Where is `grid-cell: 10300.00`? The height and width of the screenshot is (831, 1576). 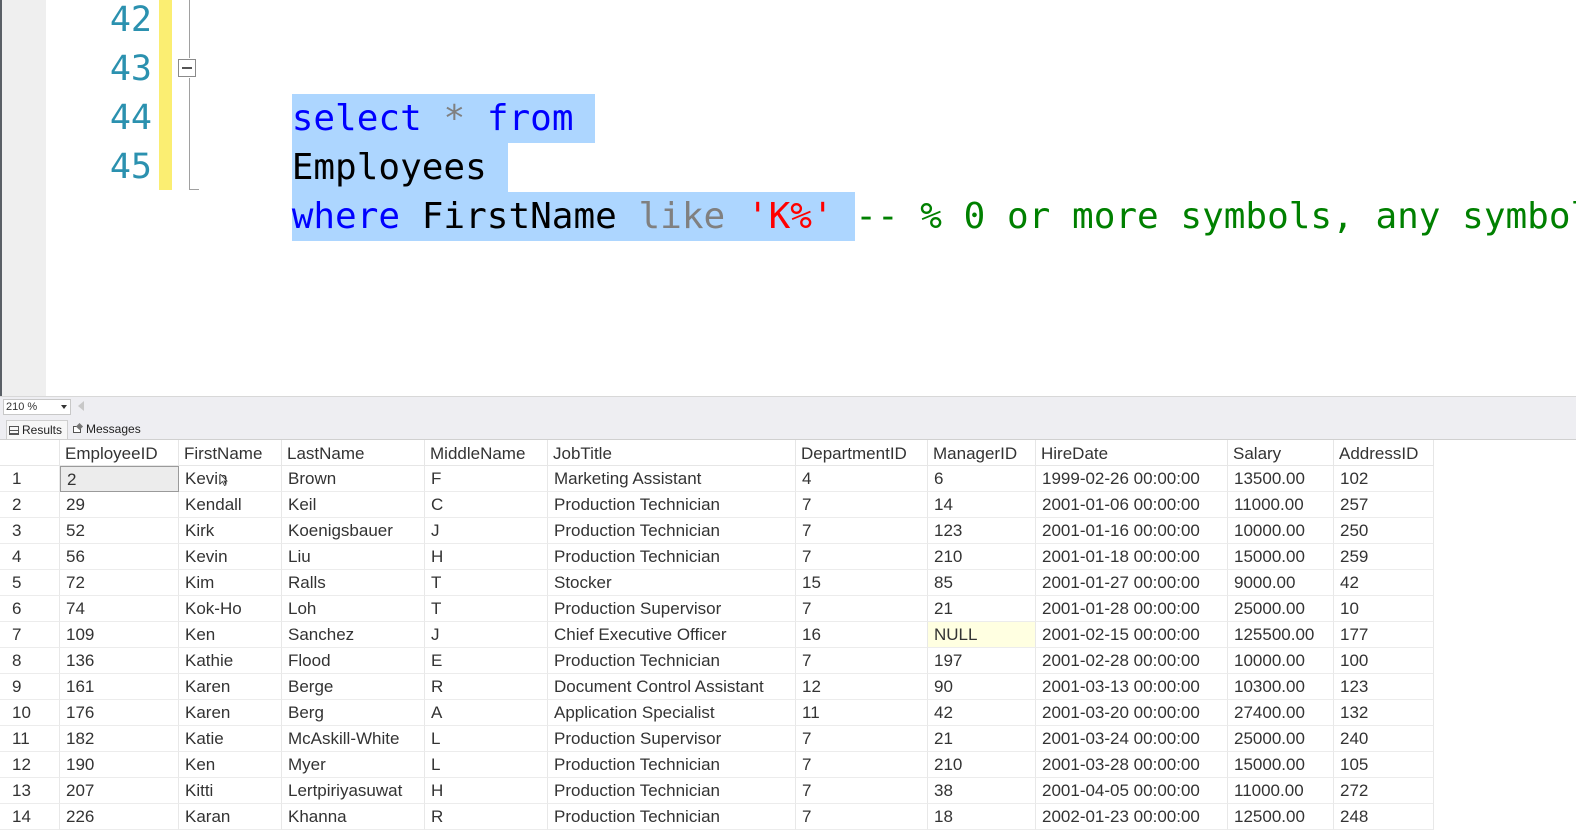 grid-cell: 10300.00 is located at coordinates (1281, 687).